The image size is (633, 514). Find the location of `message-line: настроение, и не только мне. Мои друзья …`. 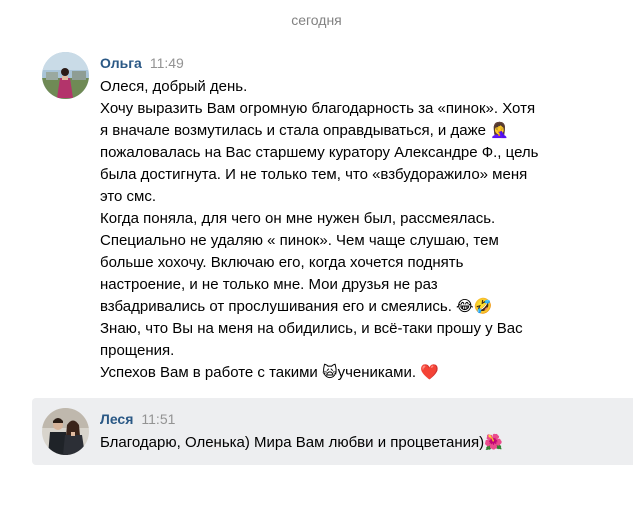

message-line: настроение, и не только мне. Мои друзья … is located at coordinates (269, 284).